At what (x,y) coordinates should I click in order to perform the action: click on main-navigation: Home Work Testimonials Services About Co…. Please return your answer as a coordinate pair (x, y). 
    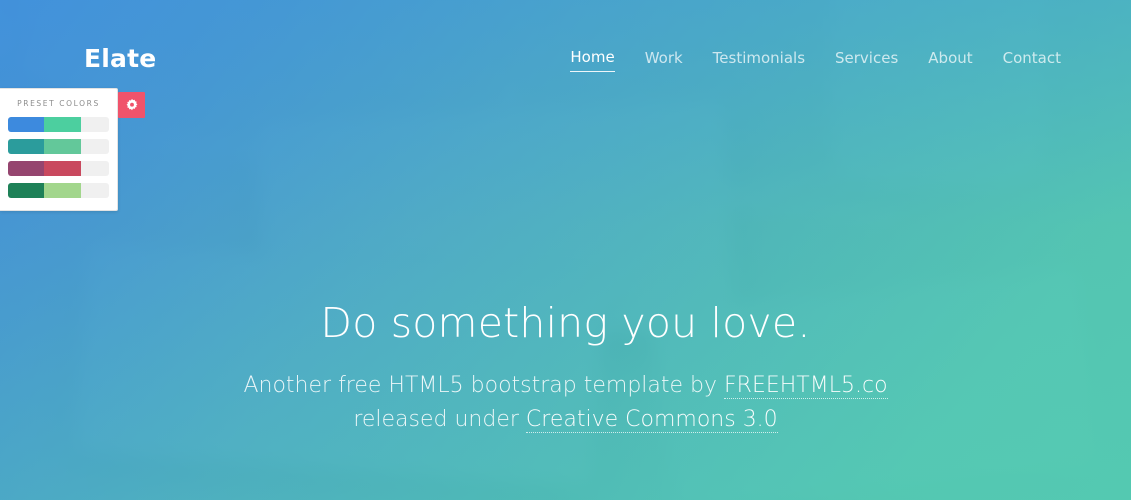
    Looking at the image, I should click on (815, 60).